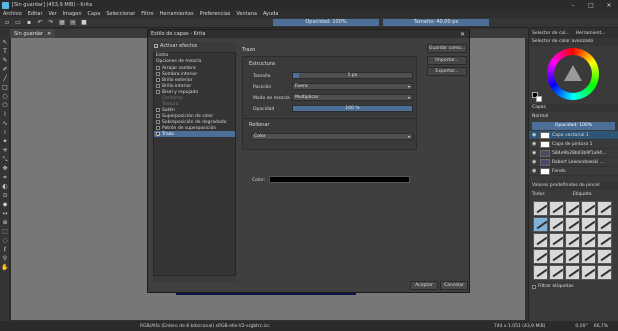 The height and width of the screenshot is (331, 618). I want to click on color-swatch-icon: ■, so click(84, 23).